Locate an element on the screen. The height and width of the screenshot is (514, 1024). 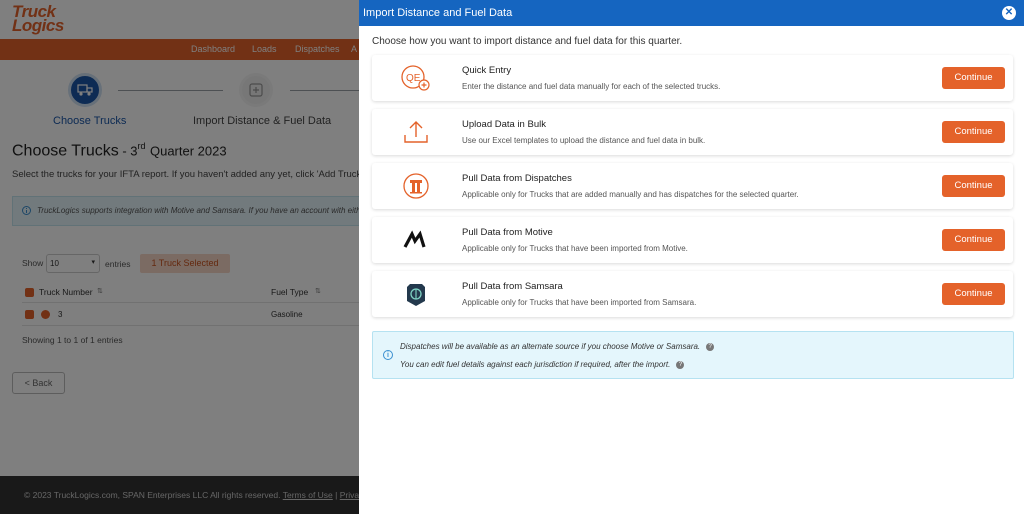
drawer-header: Import Distance and Fuel Data ✕ is located at coordinates (691, 13).